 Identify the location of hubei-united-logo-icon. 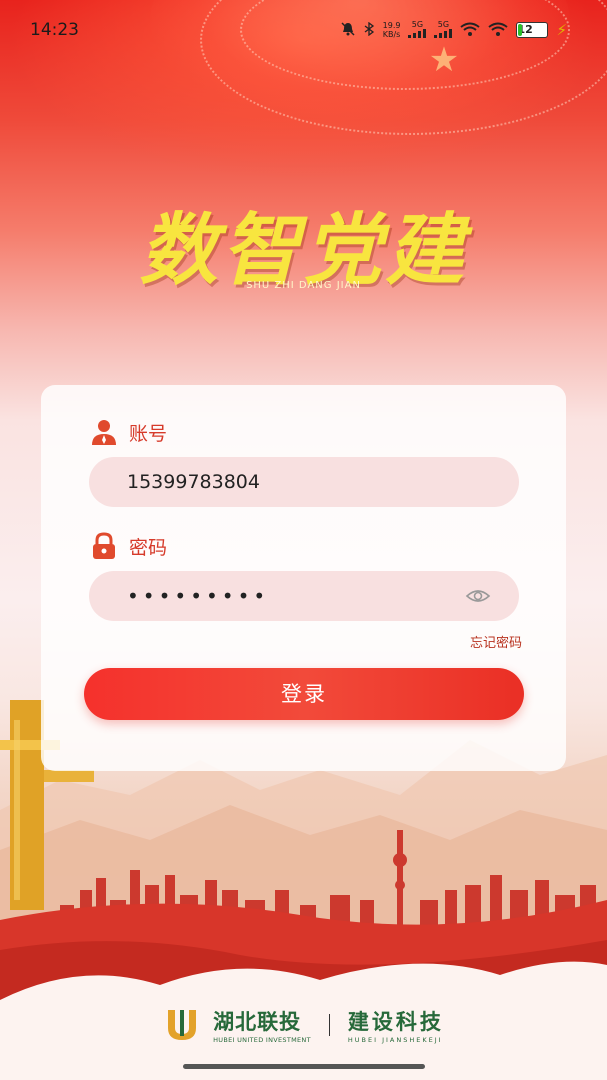
(182, 1025).